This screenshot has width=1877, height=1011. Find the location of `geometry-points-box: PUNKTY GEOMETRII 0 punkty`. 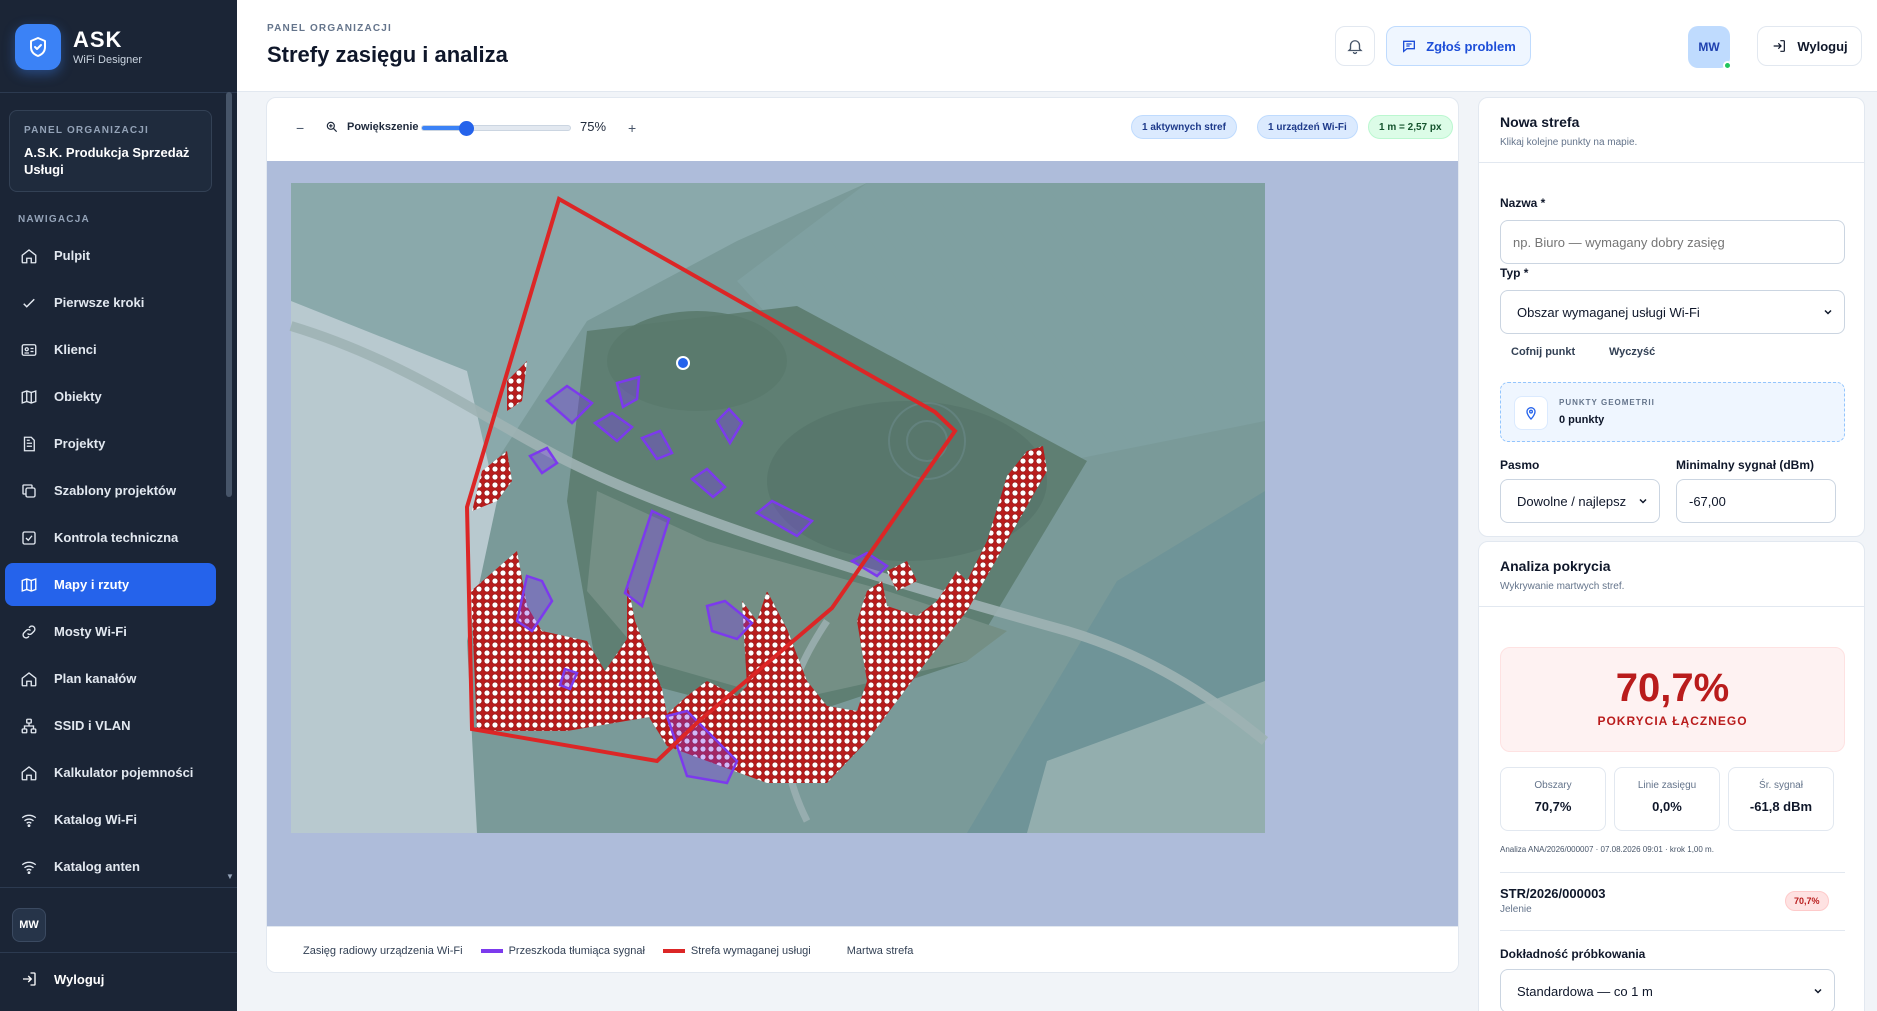

geometry-points-box: PUNKTY GEOMETRII 0 punkty is located at coordinates (1672, 412).